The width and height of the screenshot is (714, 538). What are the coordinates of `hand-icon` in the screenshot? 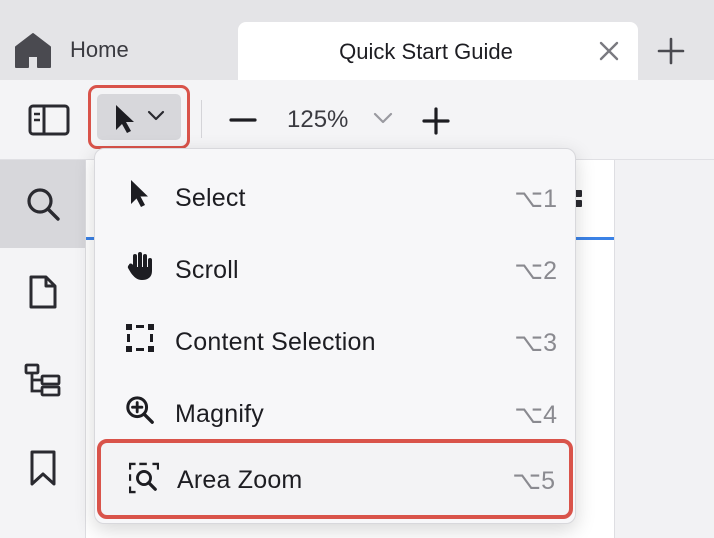 It's located at (140, 266).